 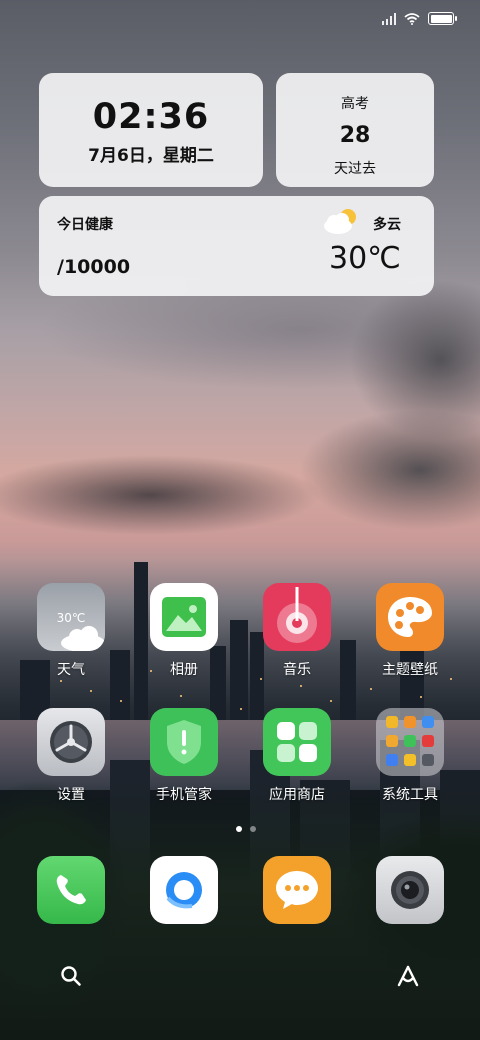 What do you see at coordinates (355, 135) in the screenshot?
I see `exam-days: 28` at bounding box center [355, 135].